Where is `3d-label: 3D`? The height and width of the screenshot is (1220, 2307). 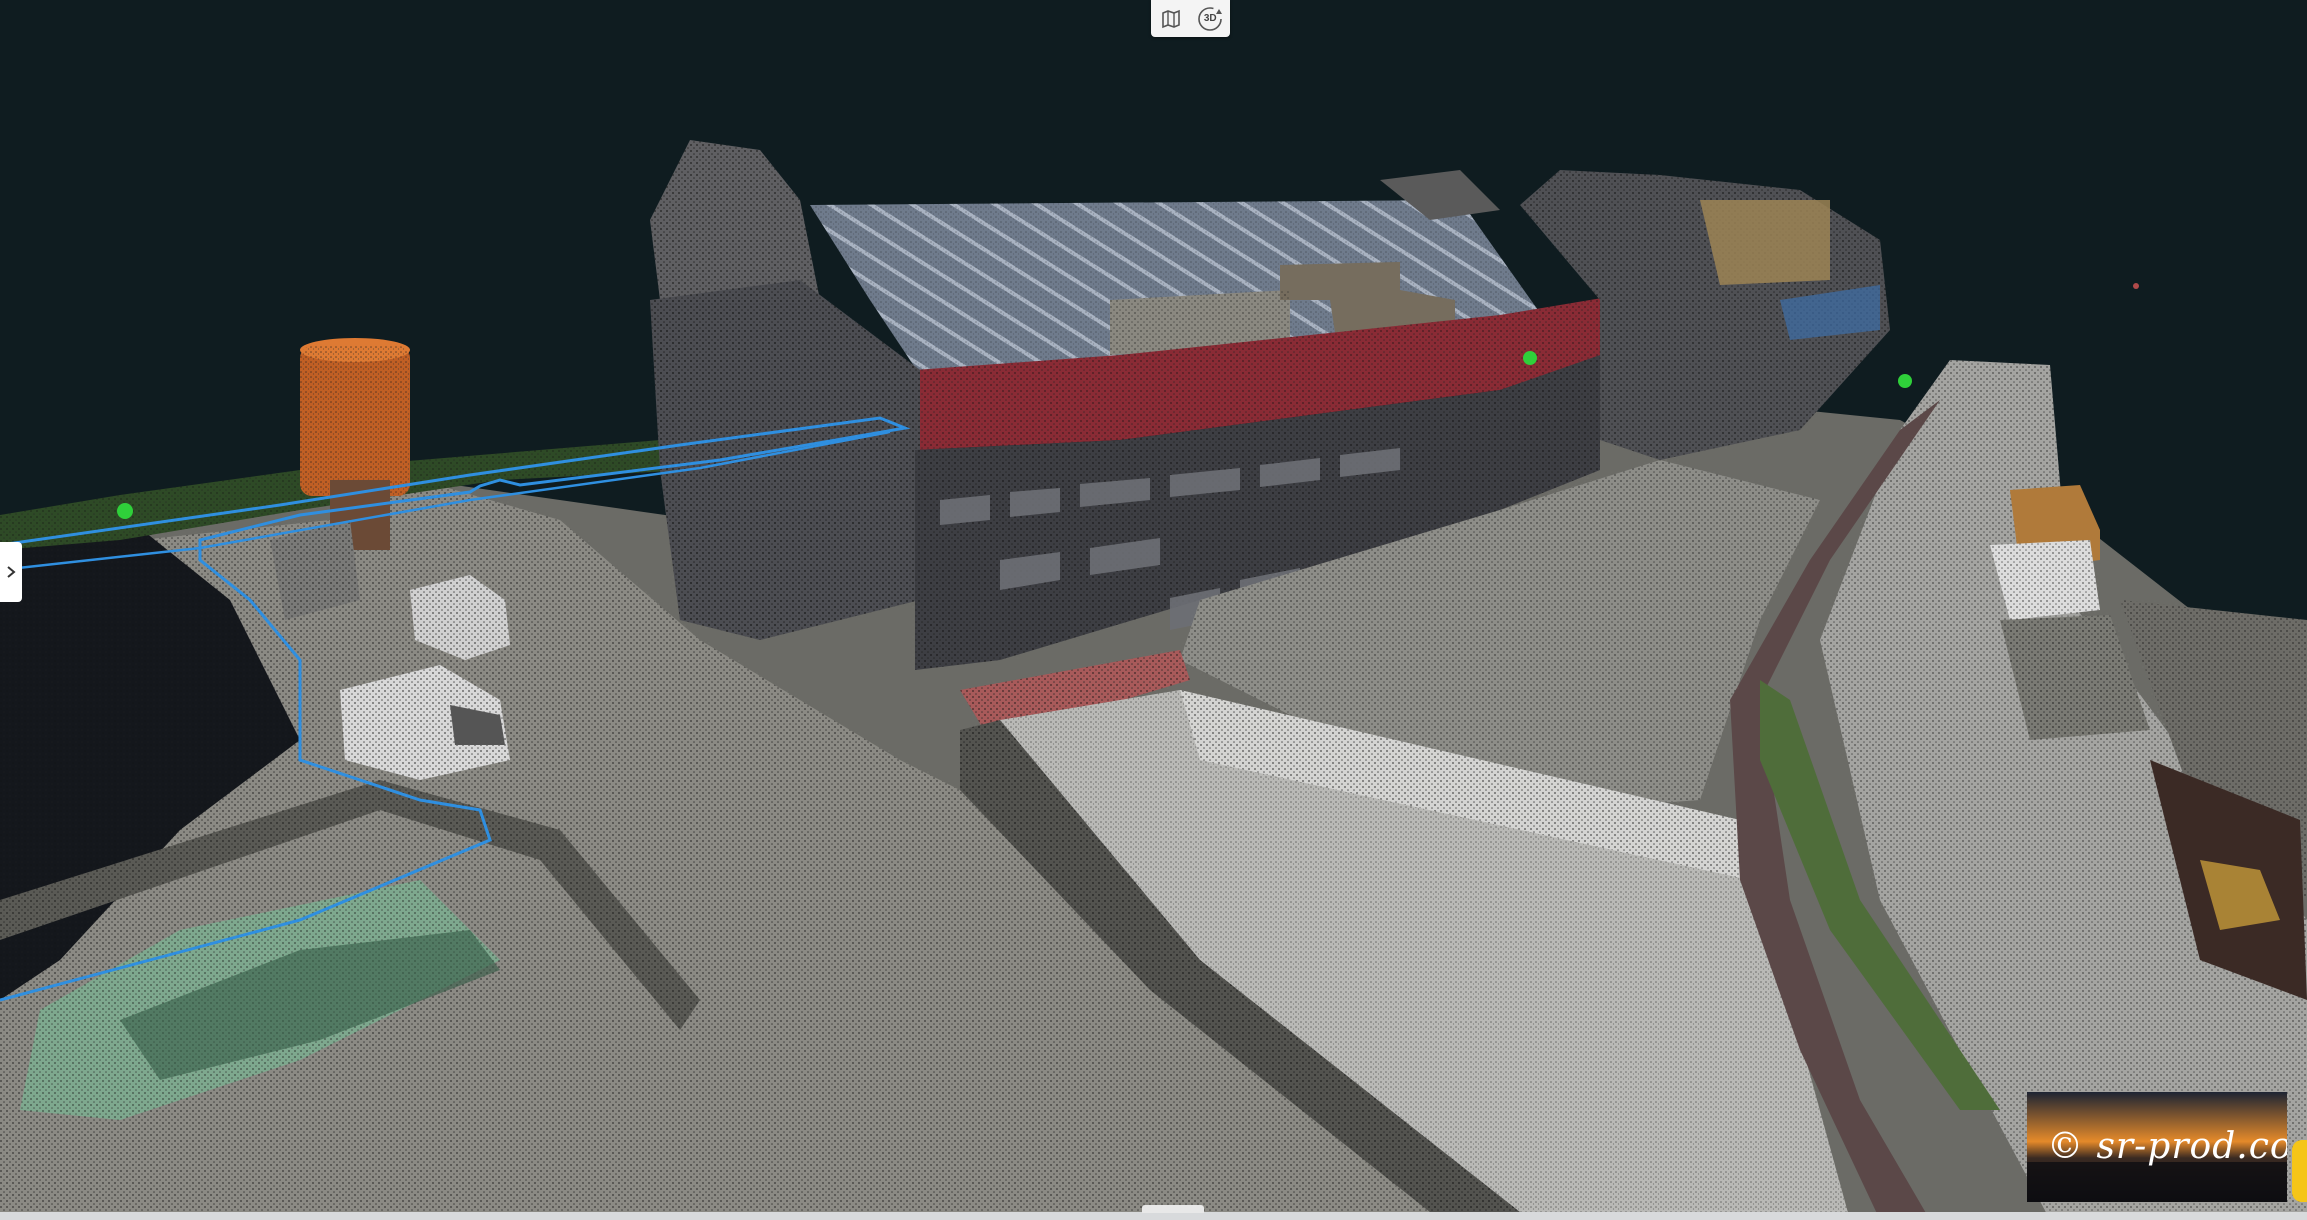
3d-label: 3D is located at coordinates (1210, 18).